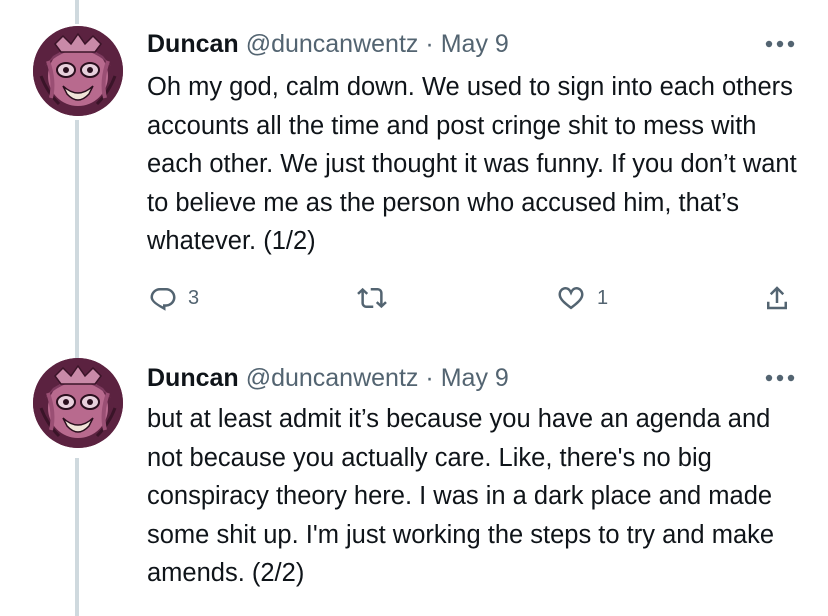  I want to click on retweet-button, so click(377, 298).